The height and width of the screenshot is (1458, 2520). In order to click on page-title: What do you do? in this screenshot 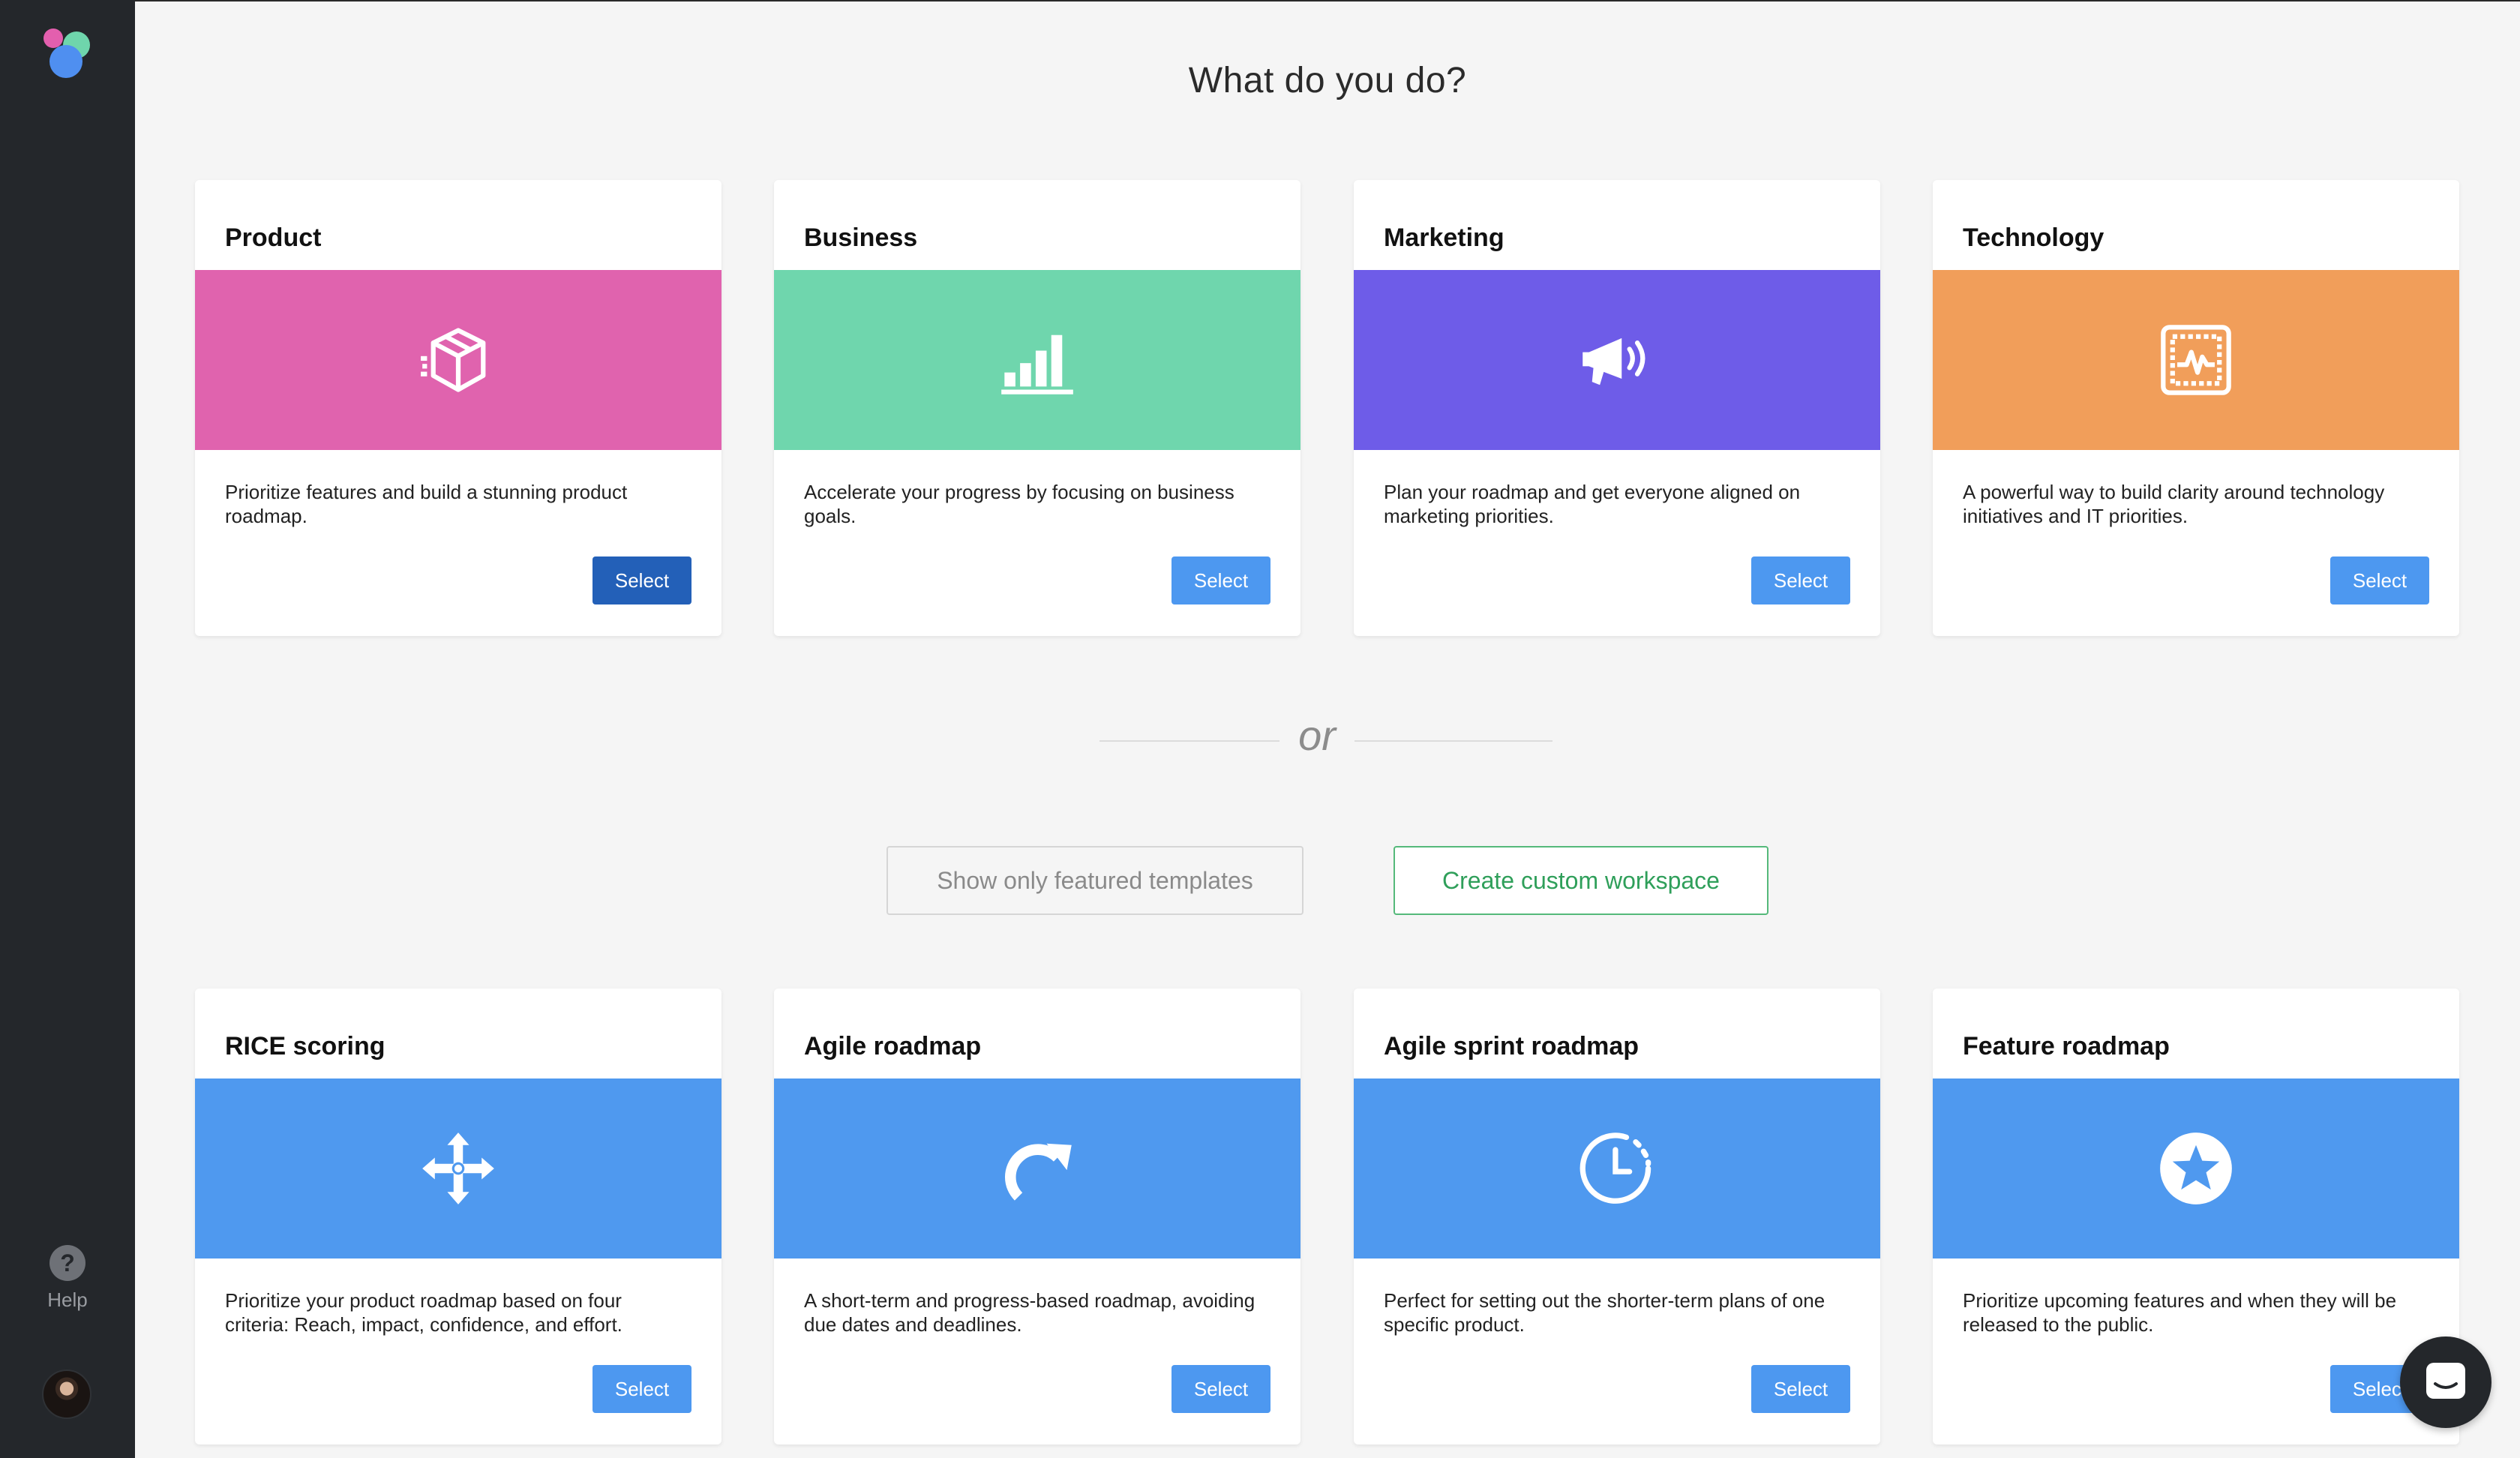, I will do `click(1327, 80)`.